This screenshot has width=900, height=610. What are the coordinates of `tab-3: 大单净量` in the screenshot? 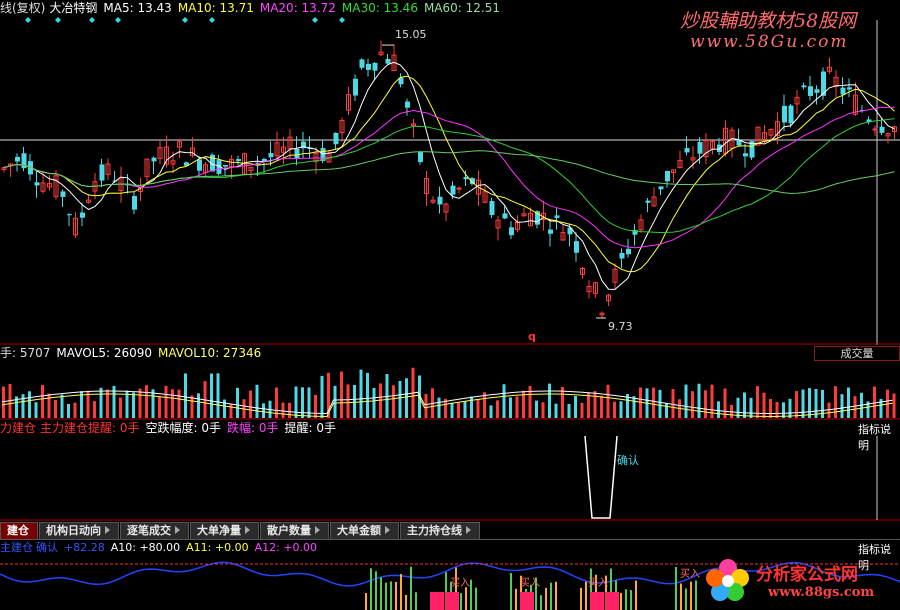 It's located at (224, 530).